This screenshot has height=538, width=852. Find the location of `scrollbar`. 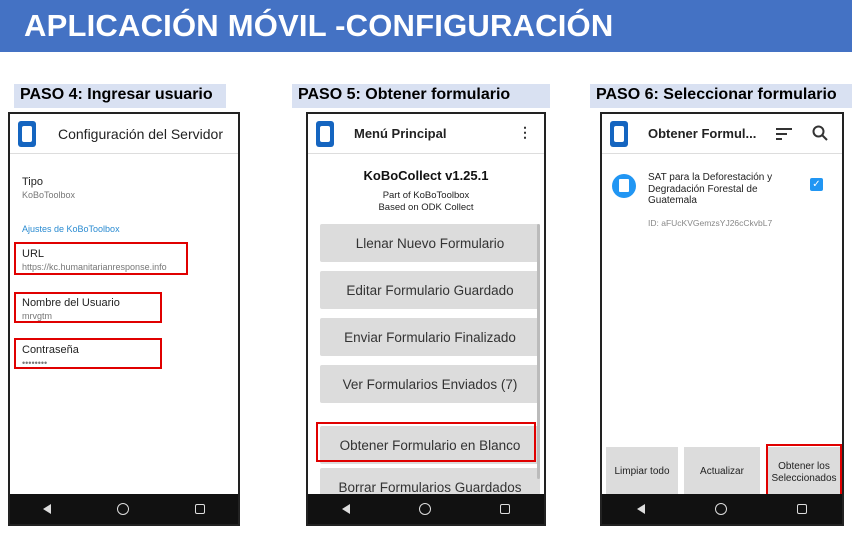

scrollbar is located at coordinates (538, 351).